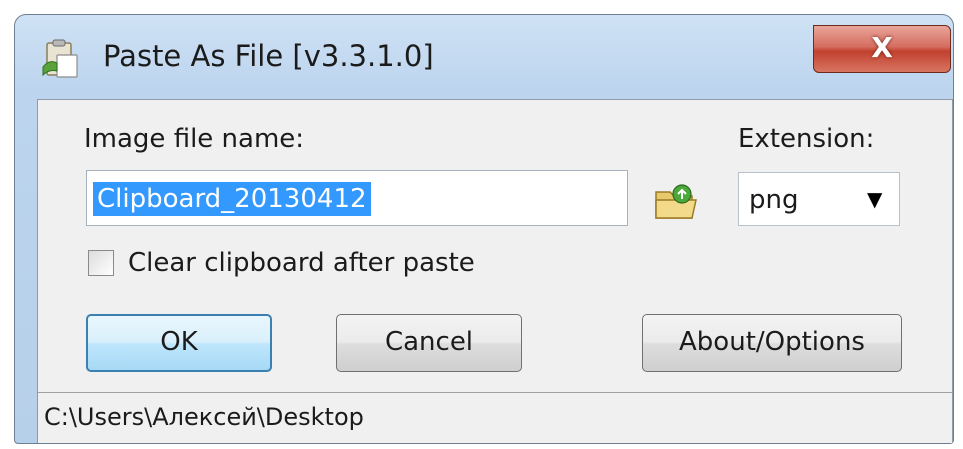 This screenshot has height=449, width=963. I want to click on status-bar: C:\Users\Алексей\Desktop, so click(495, 417).